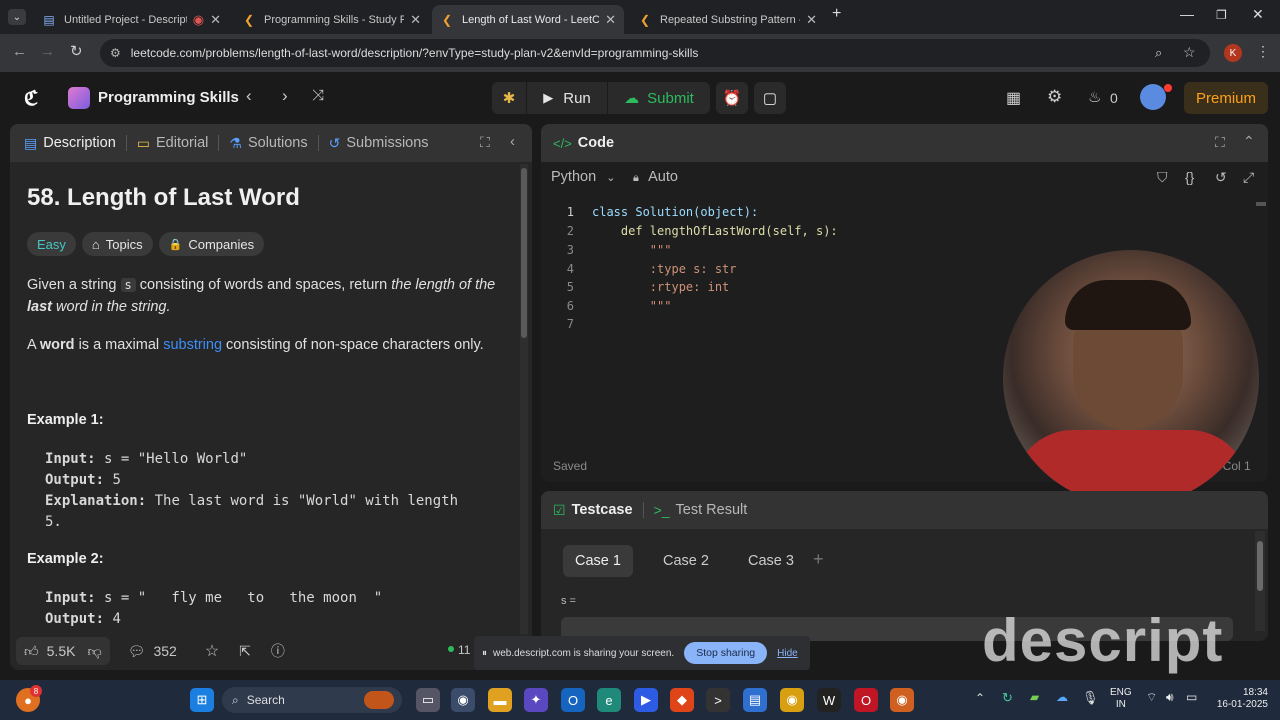 Image resolution: width=1280 pixels, height=720 pixels. What do you see at coordinates (1007, 698) in the screenshot?
I see `tray-app-icon: ↻` at bounding box center [1007, 698].